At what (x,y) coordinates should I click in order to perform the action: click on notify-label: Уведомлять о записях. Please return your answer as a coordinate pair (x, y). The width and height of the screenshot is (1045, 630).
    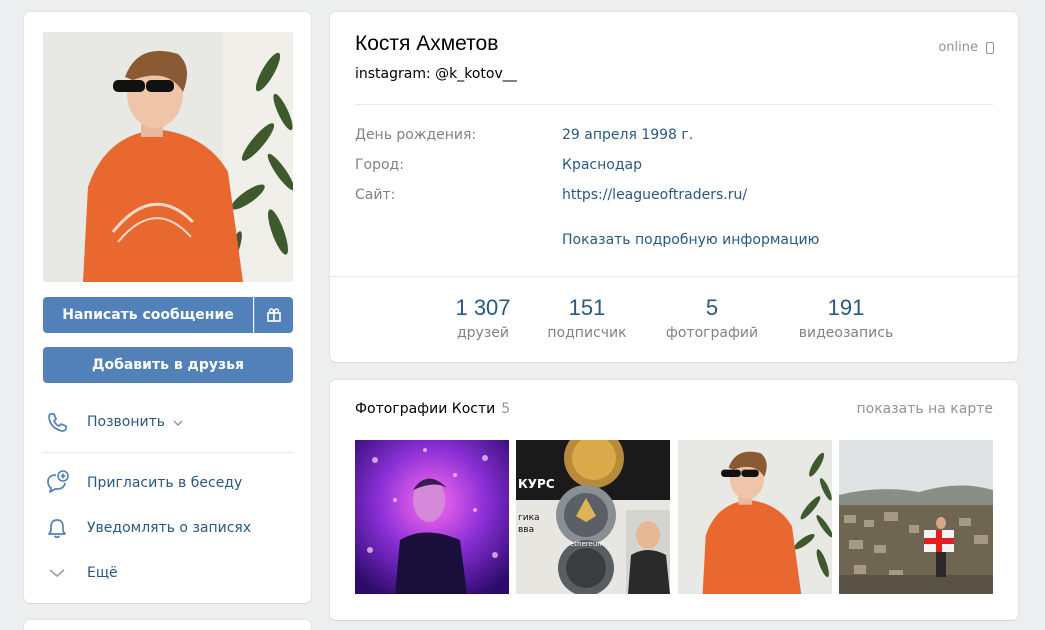
    Looking at the image, I should click on (169, 528).